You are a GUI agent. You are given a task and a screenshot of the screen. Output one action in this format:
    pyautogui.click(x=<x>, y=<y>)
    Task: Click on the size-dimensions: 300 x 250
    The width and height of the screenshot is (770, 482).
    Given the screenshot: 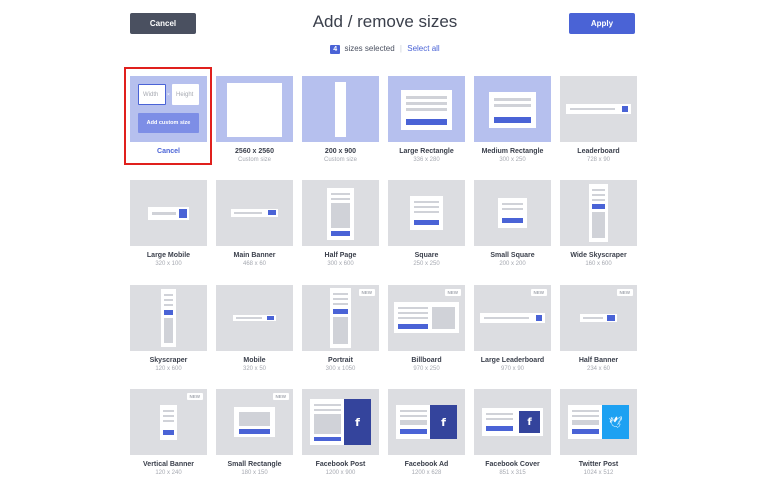 What is the action you would take?
    pyautogui.click(x=512, y=160)
    